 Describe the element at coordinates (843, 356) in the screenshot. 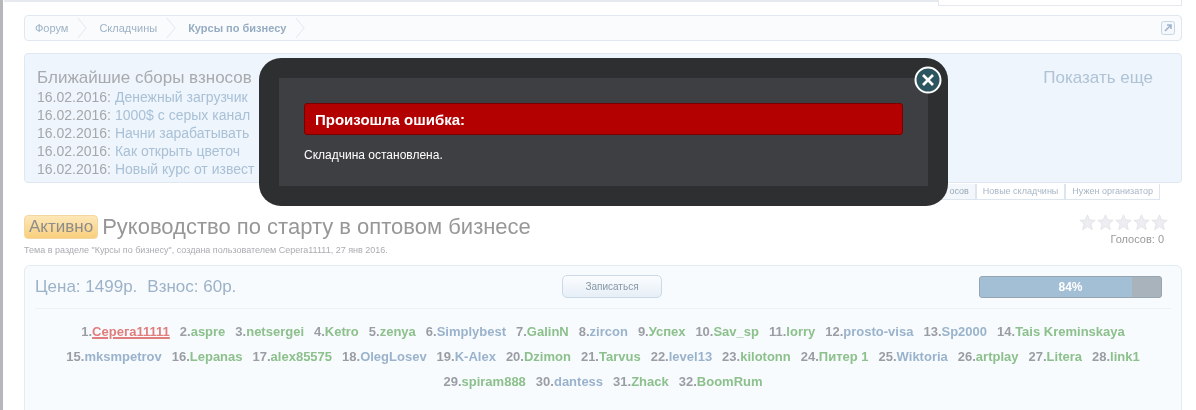

I see `member-link: Питер 1` at that location.